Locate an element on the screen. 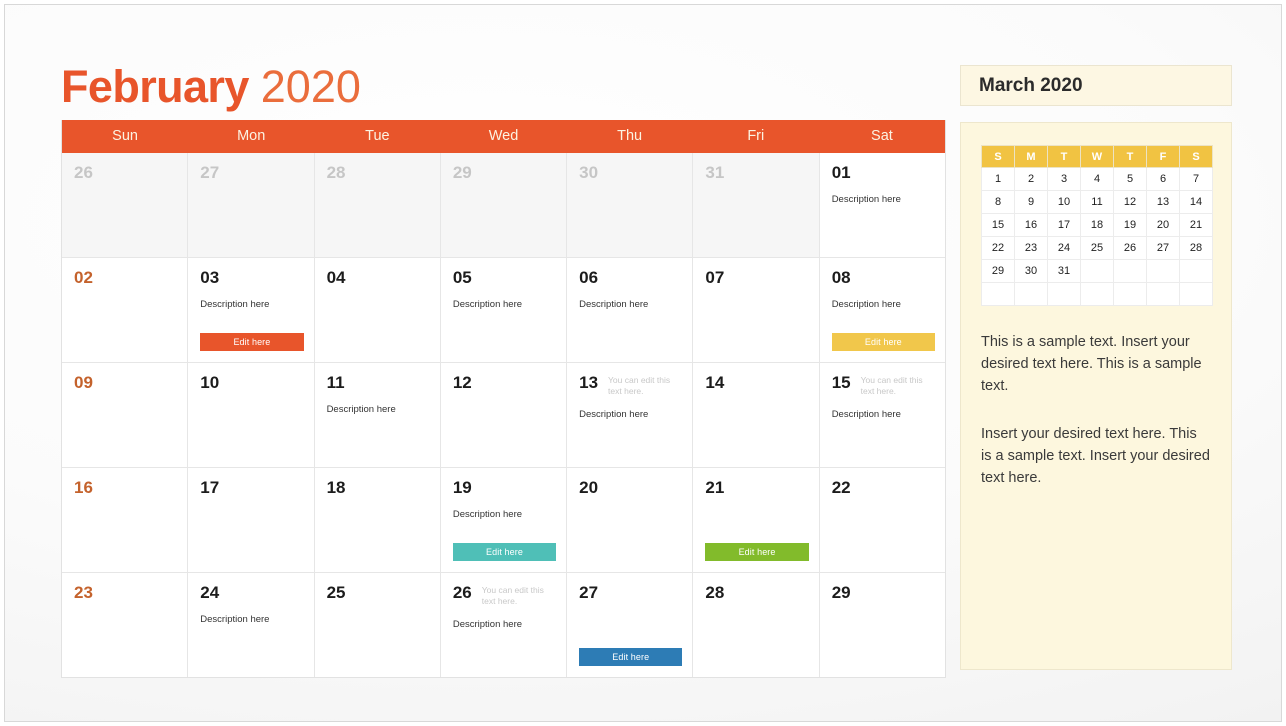  calendar-day-cell: 07 is located at coordinates (755, 310).